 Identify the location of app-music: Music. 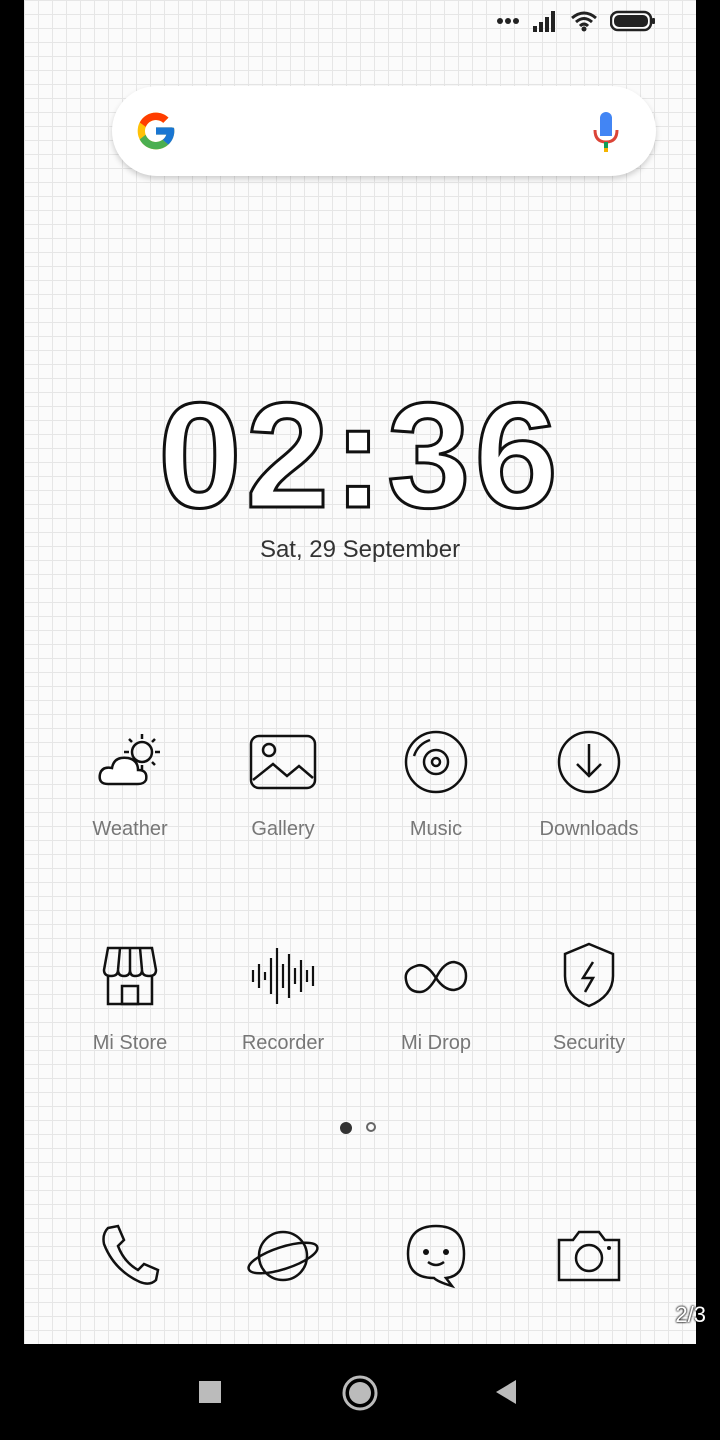
(436, 783).